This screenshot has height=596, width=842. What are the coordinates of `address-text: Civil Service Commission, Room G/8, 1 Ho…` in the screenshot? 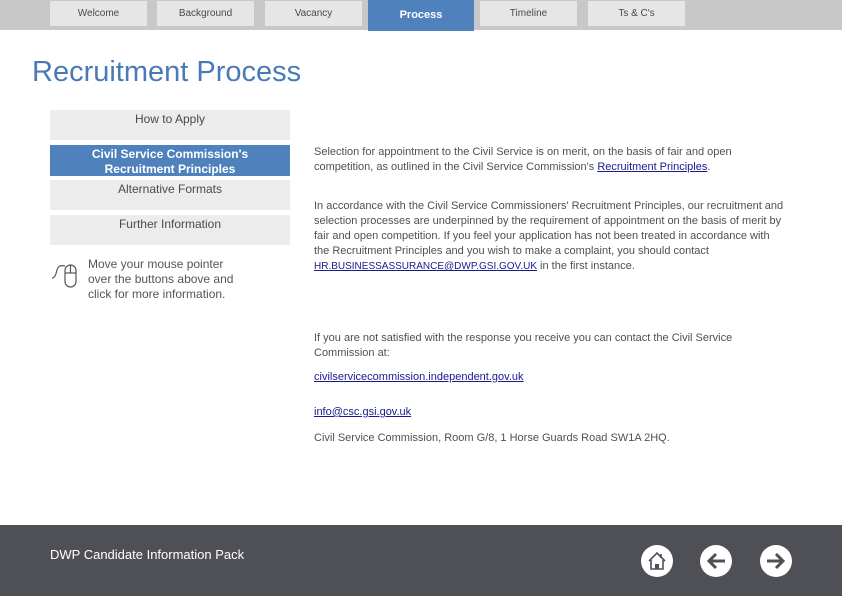 It's located at (492, 438).